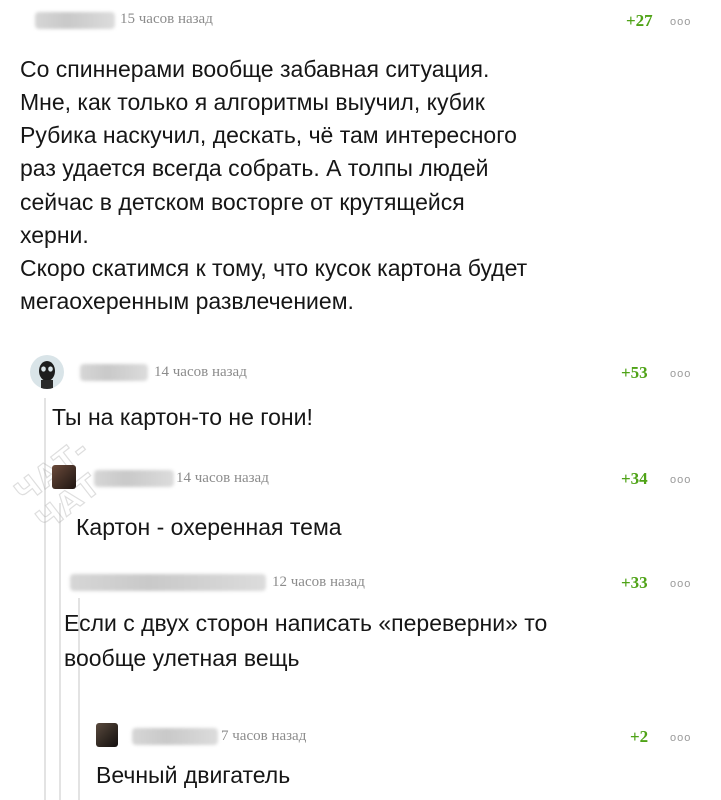 The image size is (721, 800). What do you see at coordinates (639, 736) in the screenshot?
I see `comment-rating: +2` at bounding box center [639, 736].